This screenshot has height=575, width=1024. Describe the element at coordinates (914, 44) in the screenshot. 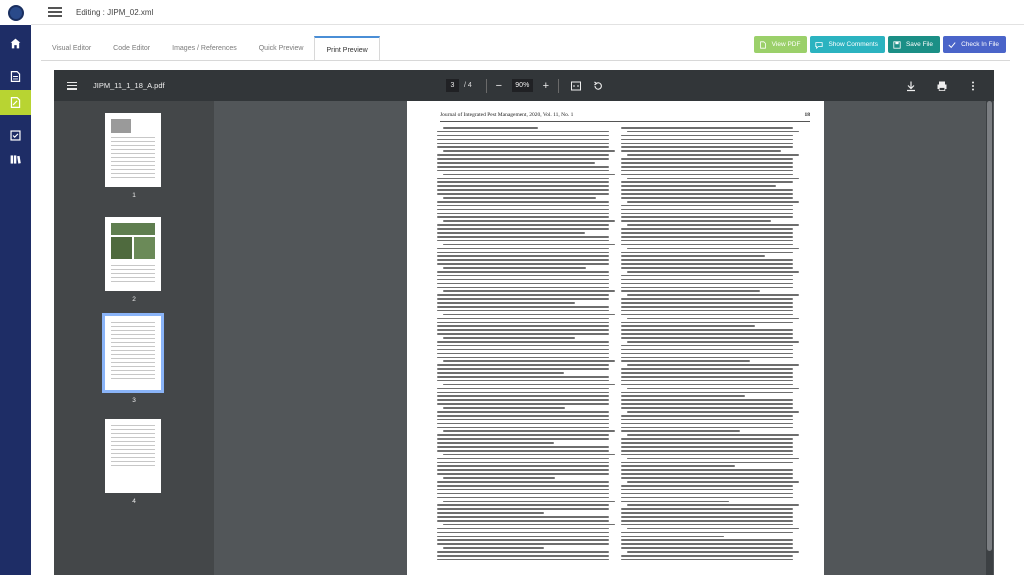

I see `save-file-button: Save File` at that location.